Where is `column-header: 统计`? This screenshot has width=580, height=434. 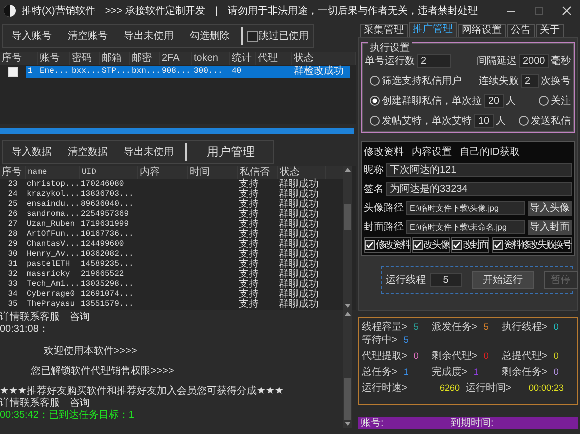
column-header: 统计 is located at coordinates (243, 58).